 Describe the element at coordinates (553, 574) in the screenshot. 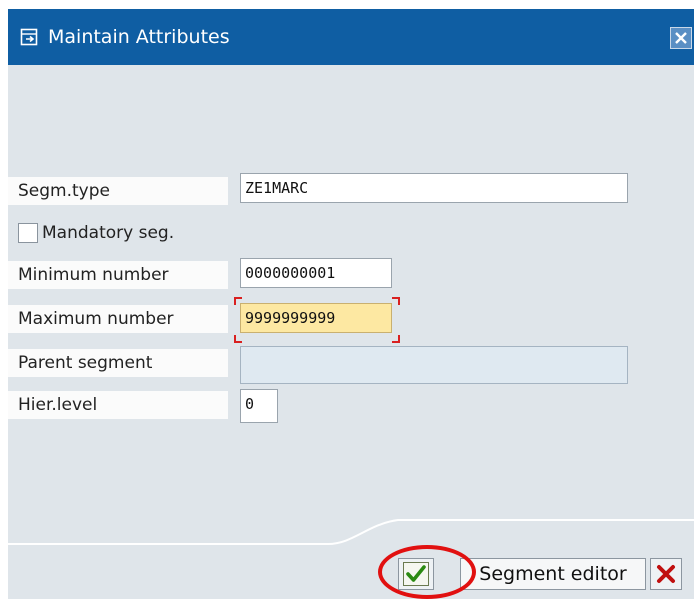

I see `segment-editor-button: Segment editor` at that location.